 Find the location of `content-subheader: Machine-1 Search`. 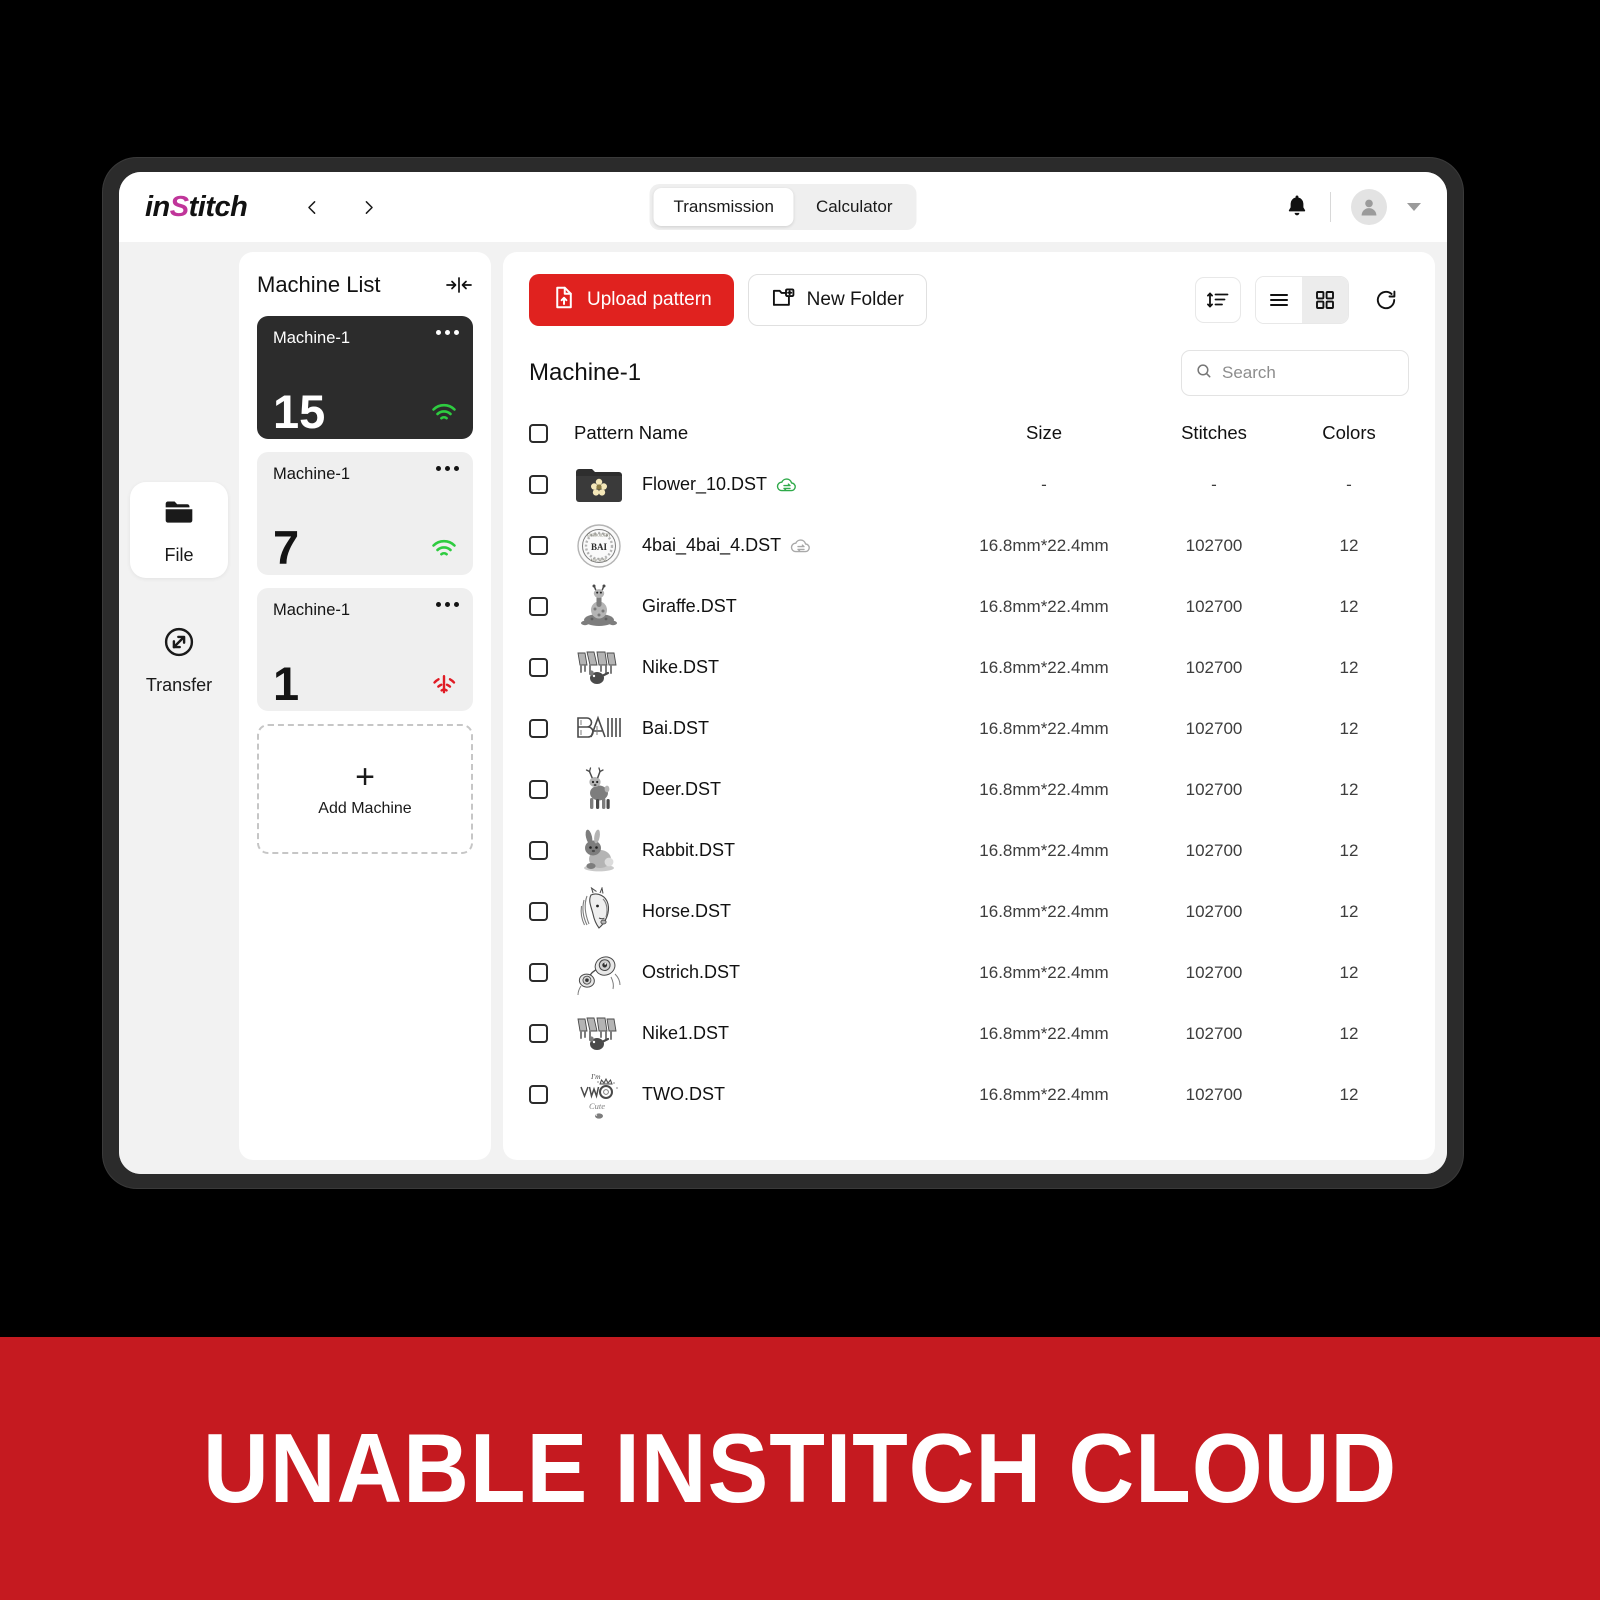

content-subheader: Machine-1 Search is located at coordinates (969, 373).